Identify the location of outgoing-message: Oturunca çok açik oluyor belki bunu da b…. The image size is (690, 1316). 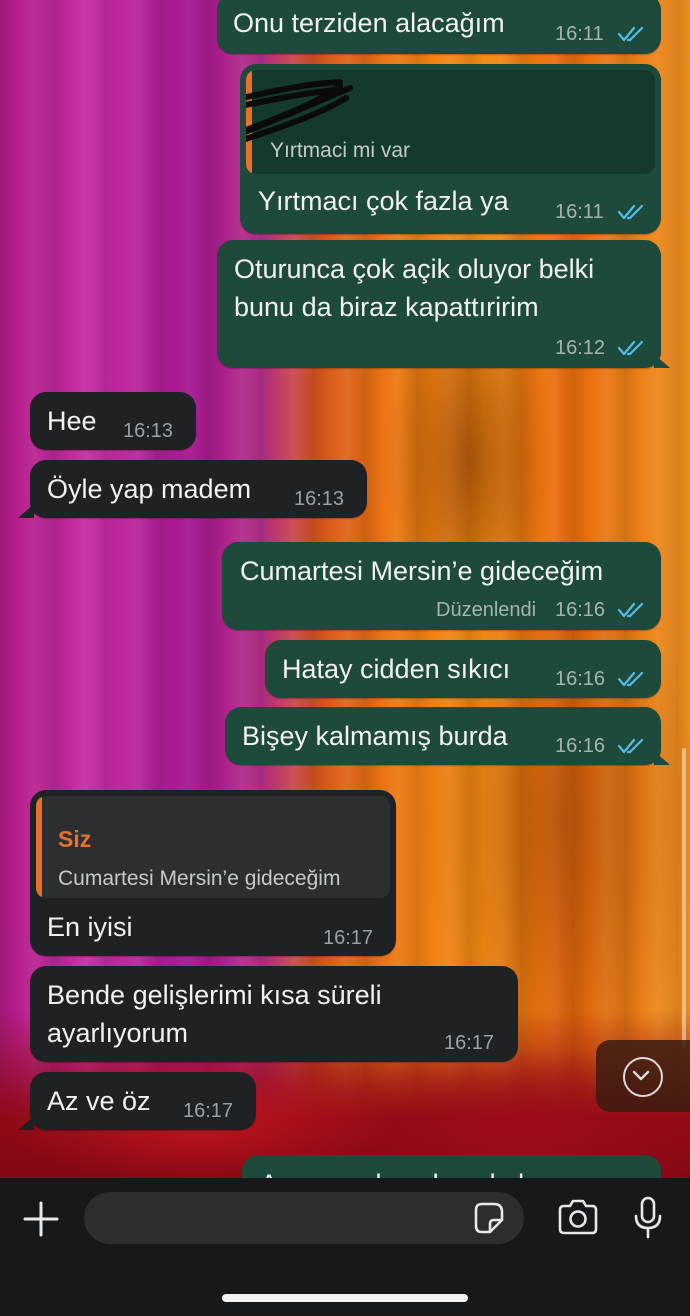
(439, 304).